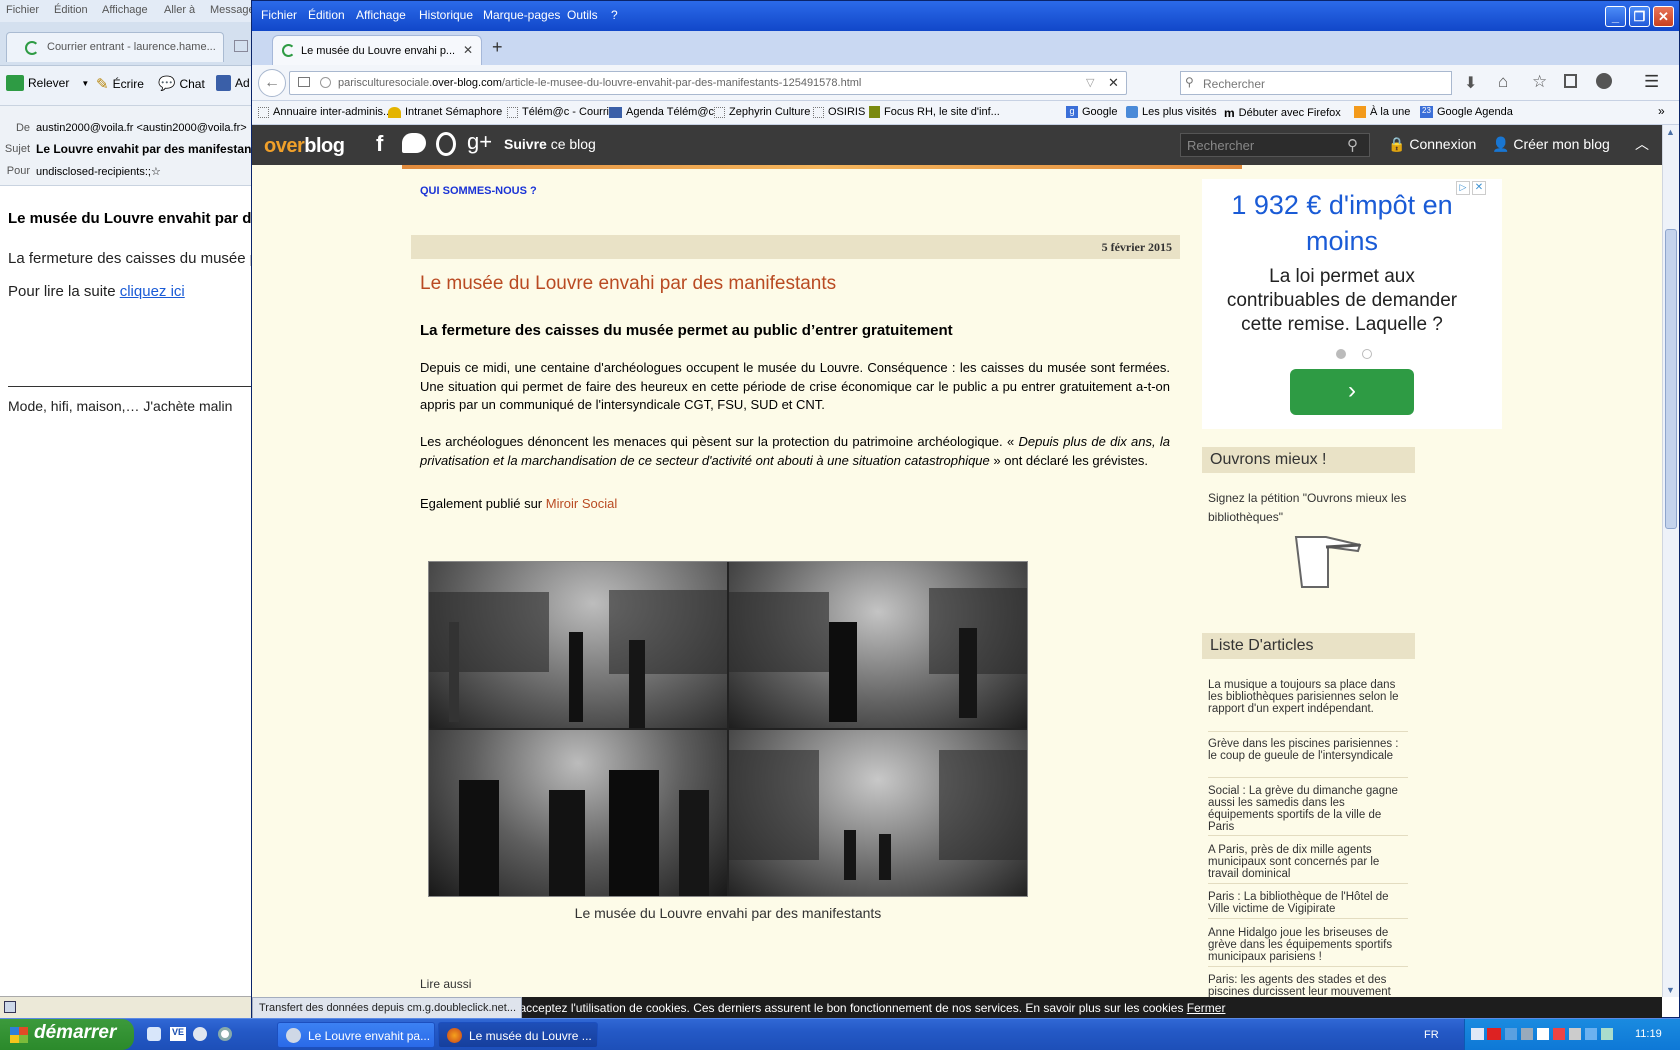 The height and width of the screenshot is (1050, 1680). Describe the element at coordinates (1575, 1034) in the screenshot. I see `speaker-icon` at that location.